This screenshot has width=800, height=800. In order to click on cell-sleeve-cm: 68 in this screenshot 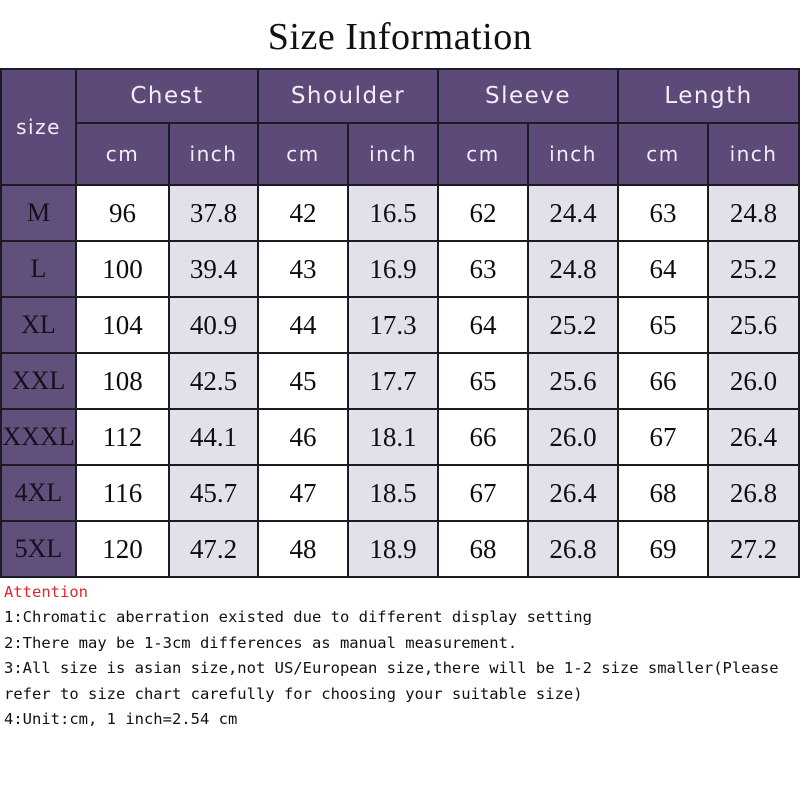, I will do `click(483, 549)`.